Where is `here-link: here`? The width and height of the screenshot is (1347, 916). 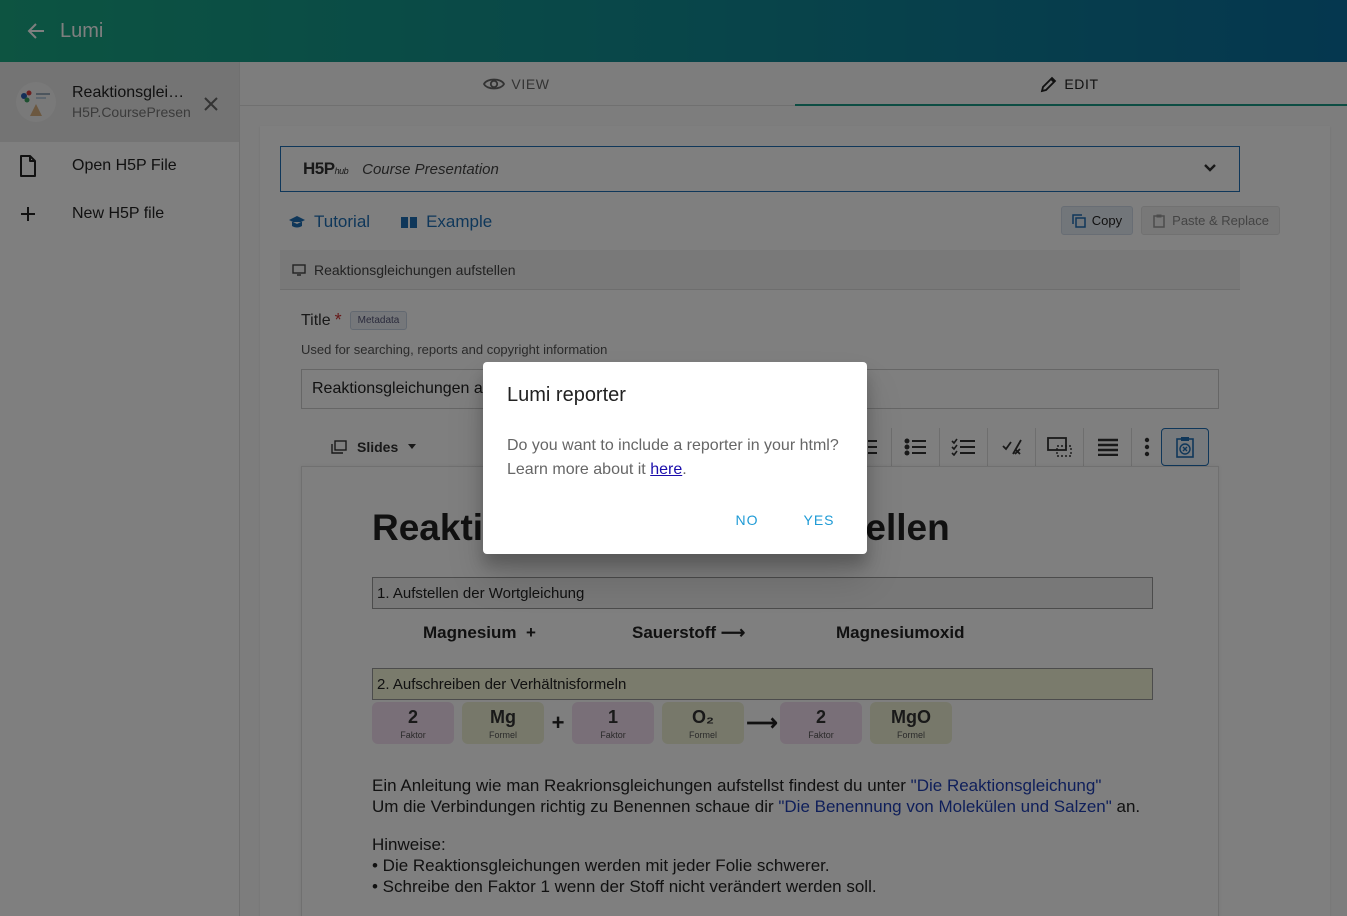
here-link: here is located at coordinates (666, 469).